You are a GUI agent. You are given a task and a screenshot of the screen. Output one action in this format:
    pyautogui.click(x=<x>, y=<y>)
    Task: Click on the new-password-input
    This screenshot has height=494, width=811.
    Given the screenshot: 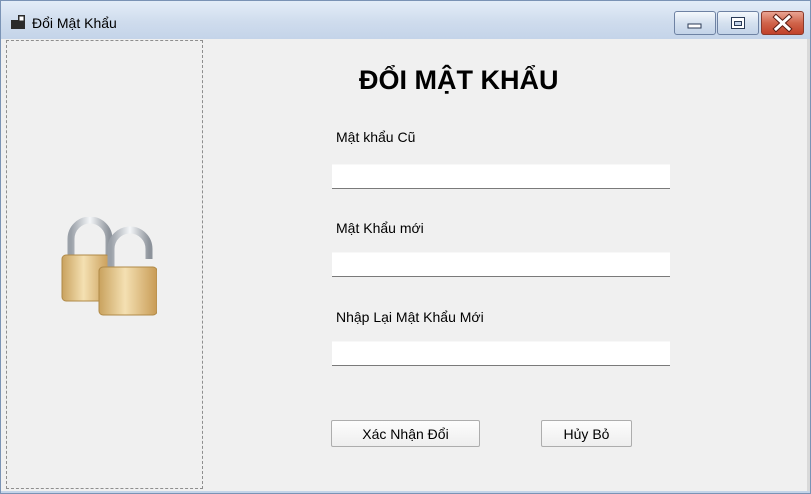 What is the action you would take?
    pyautogui.click(x=501, y=264)
    